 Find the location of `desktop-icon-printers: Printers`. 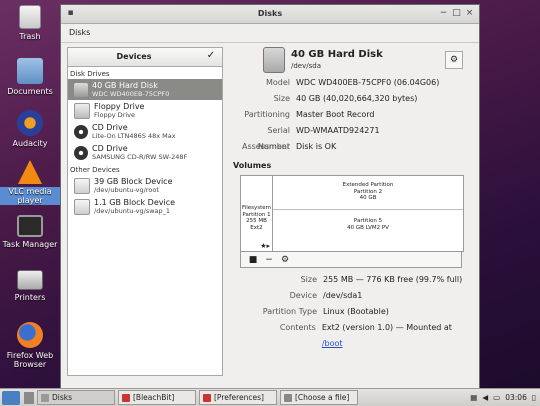

desktop-icon-printers: Printers is located at coordinates (30, 286).